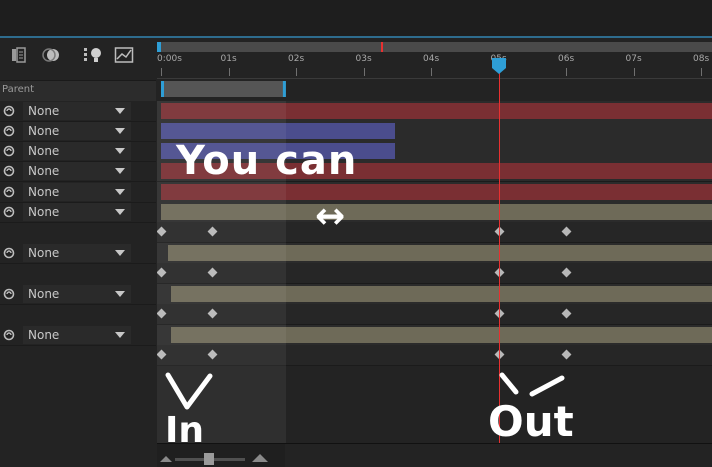  What do you see at coordinates (431, 59) in the screenshot?
I see `ruler-tick-label: 04s` at bounding box center [431, 59].